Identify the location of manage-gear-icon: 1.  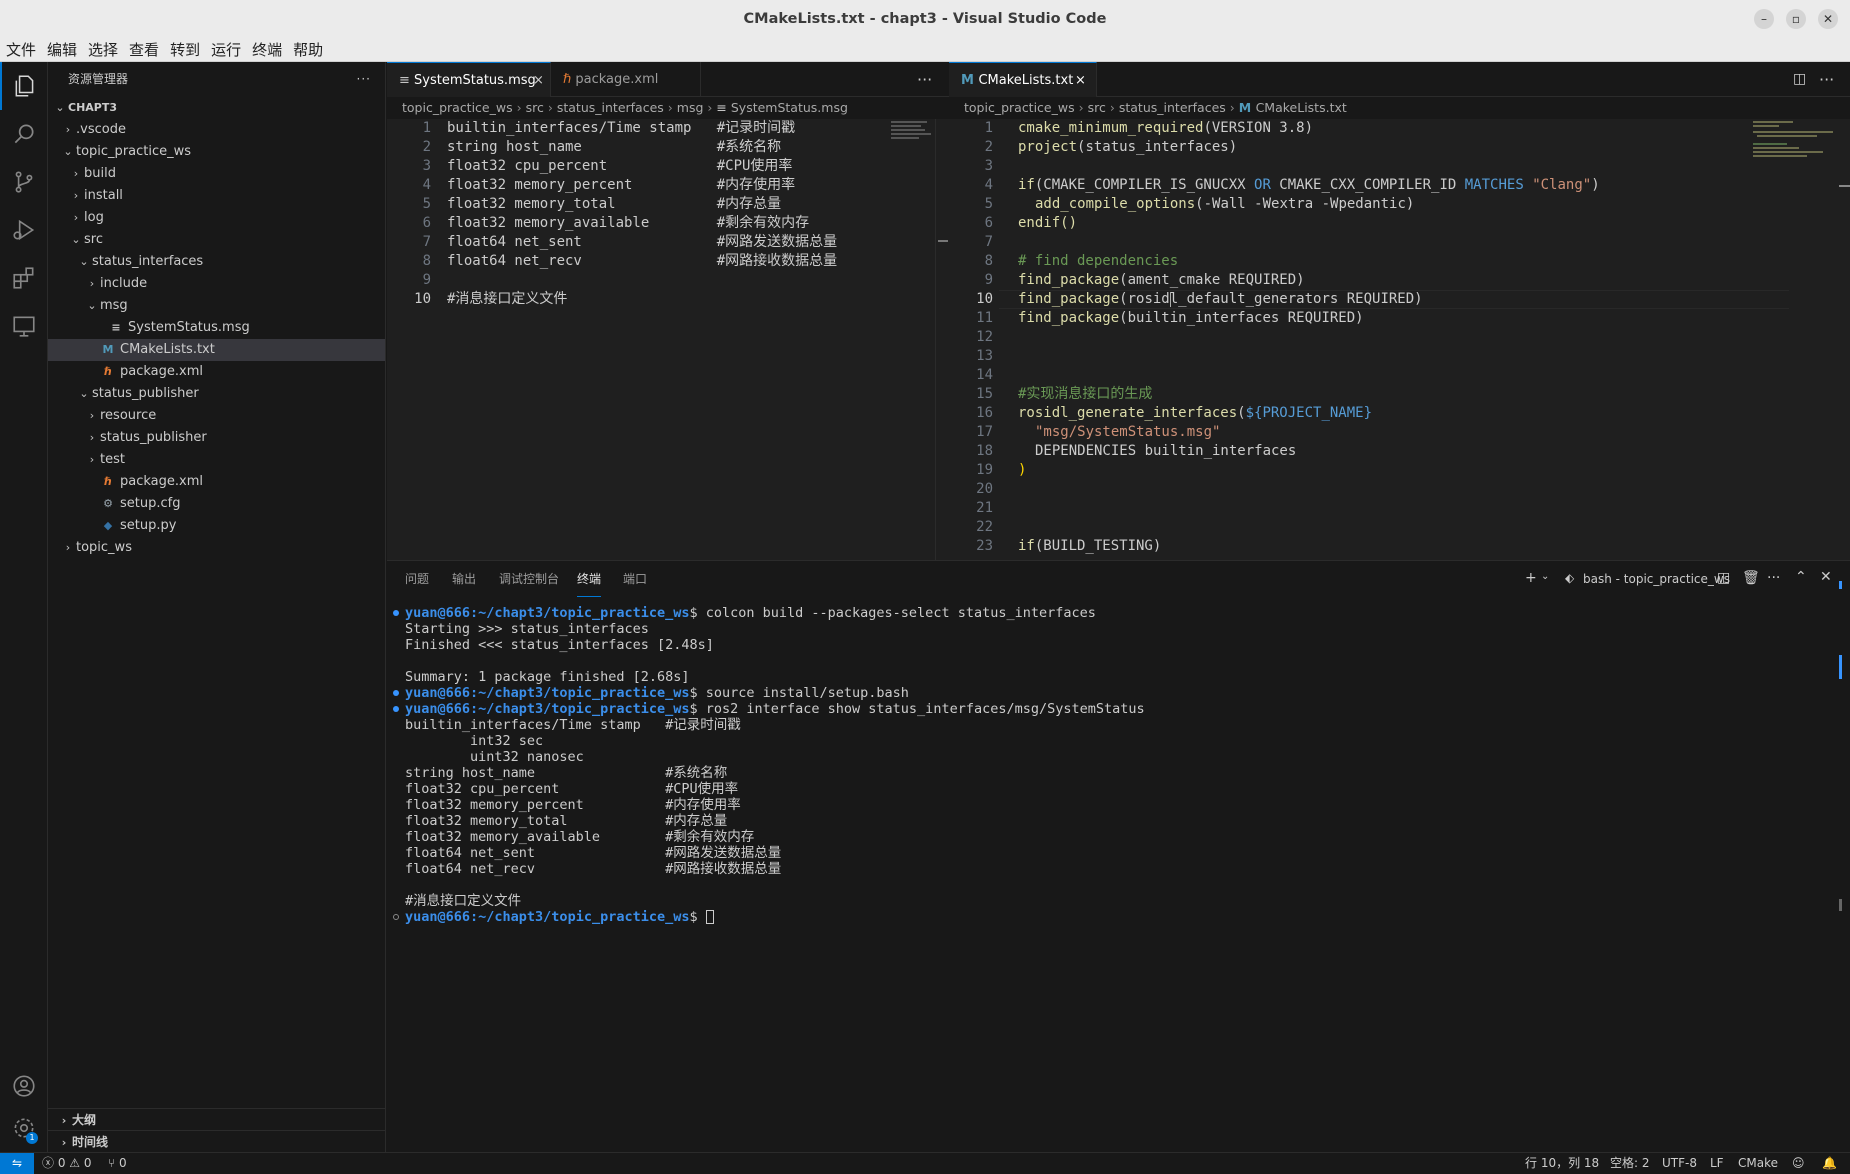
(24, 1128).